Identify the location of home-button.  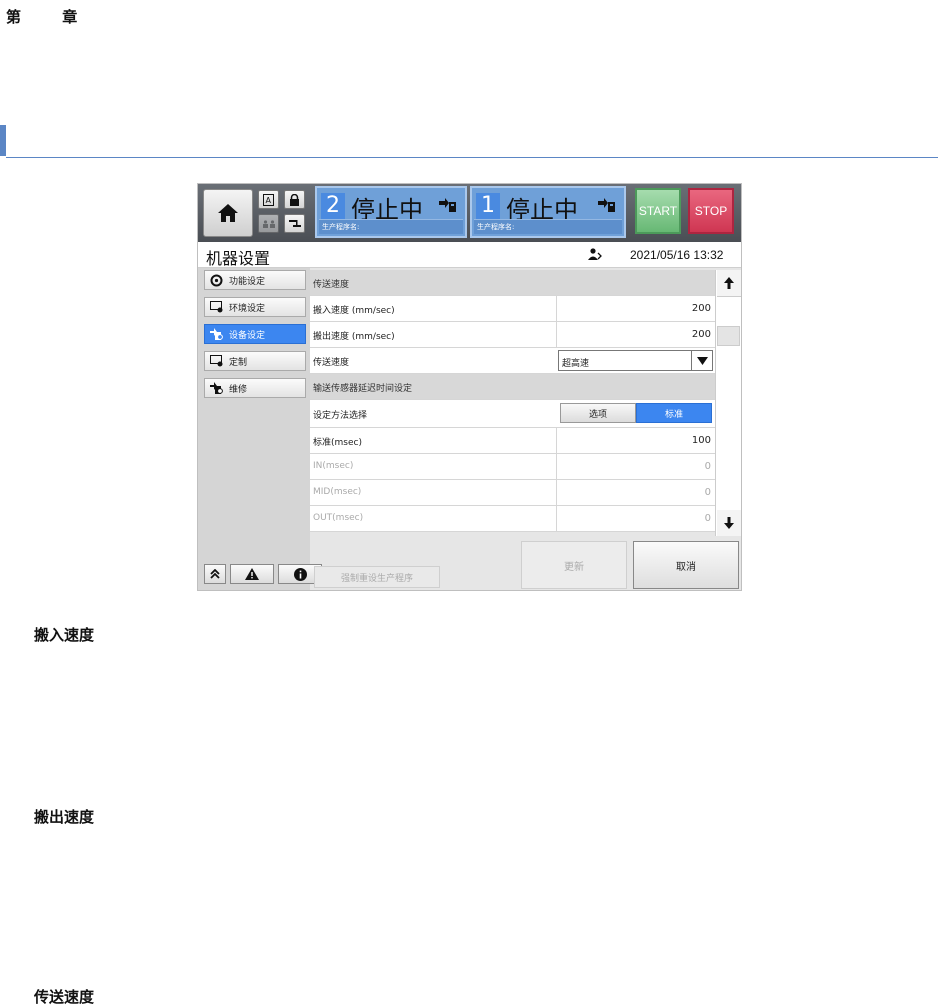
(228, 213).